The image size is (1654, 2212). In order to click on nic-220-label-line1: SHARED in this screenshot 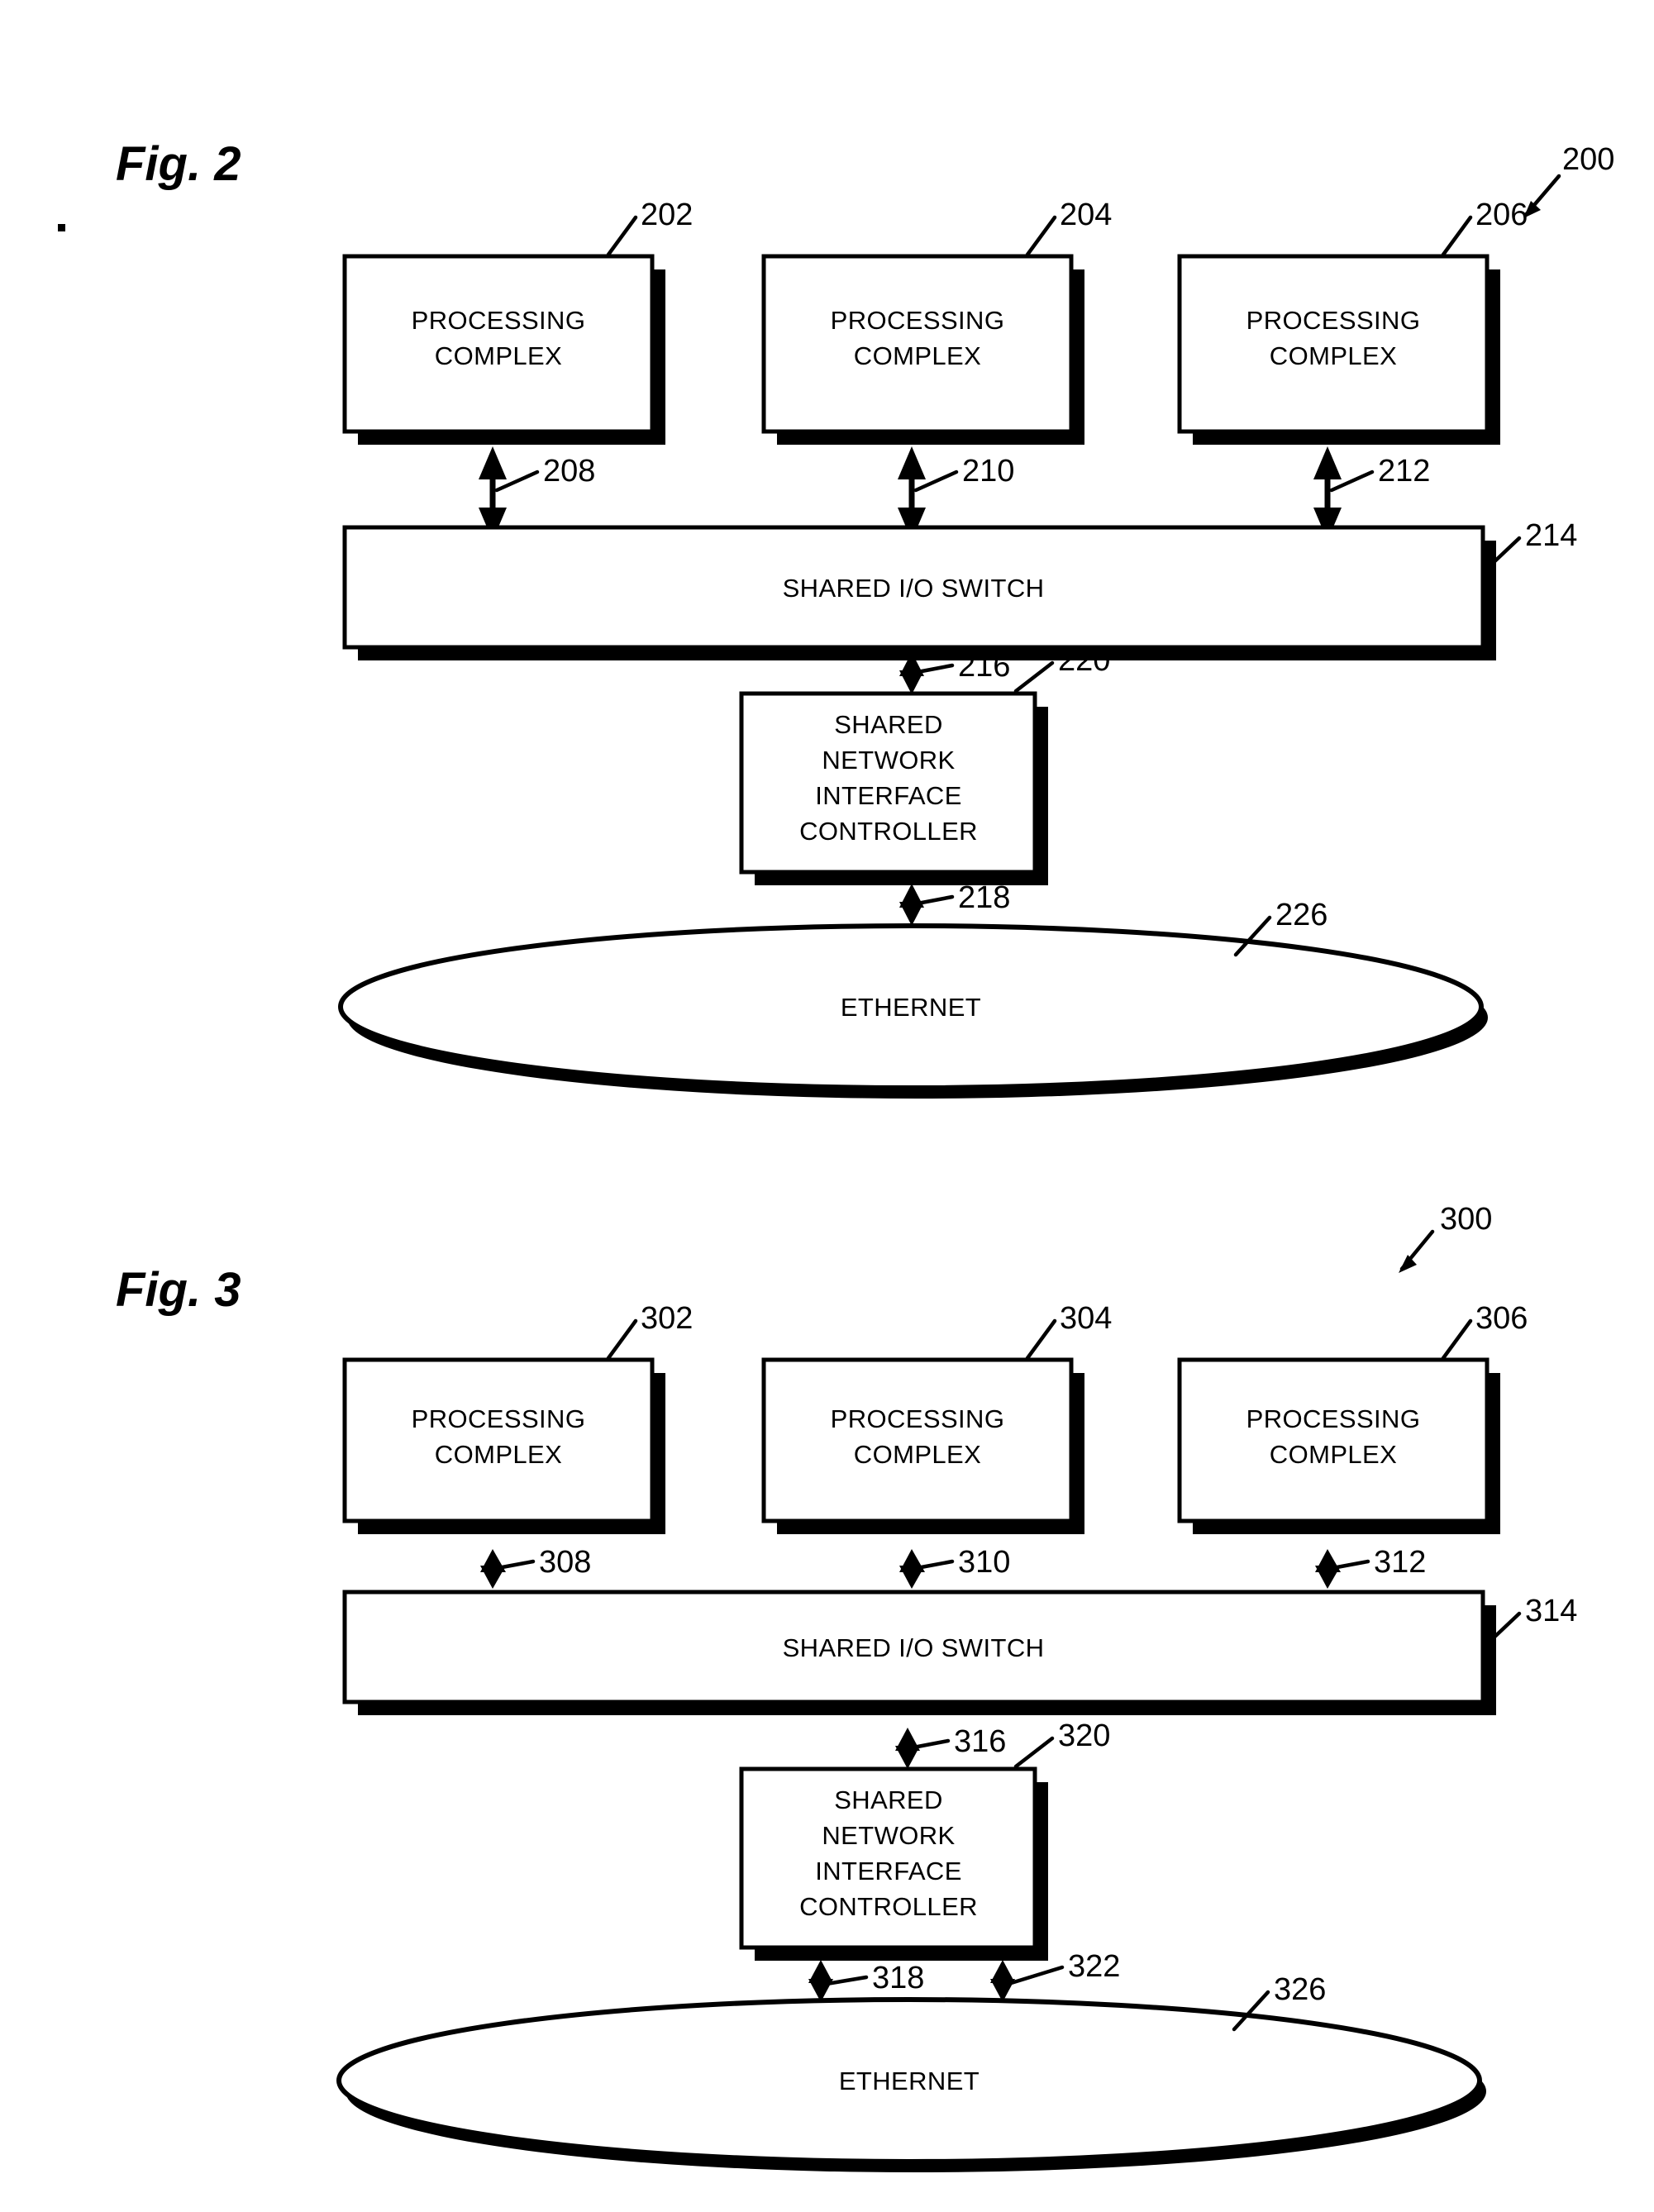, I will do `click(888, 724)`.